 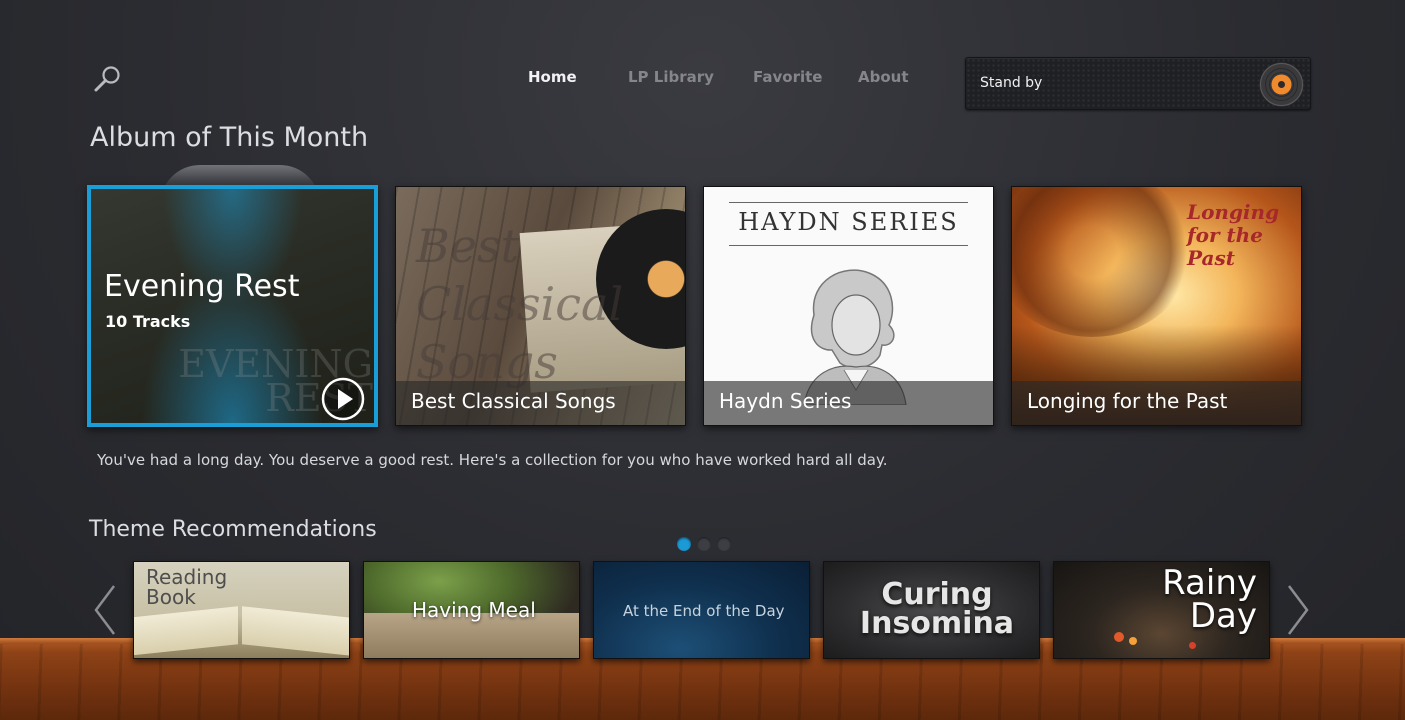 I want to click on vinyl-disc-icon, so click(x=1281, y=84).